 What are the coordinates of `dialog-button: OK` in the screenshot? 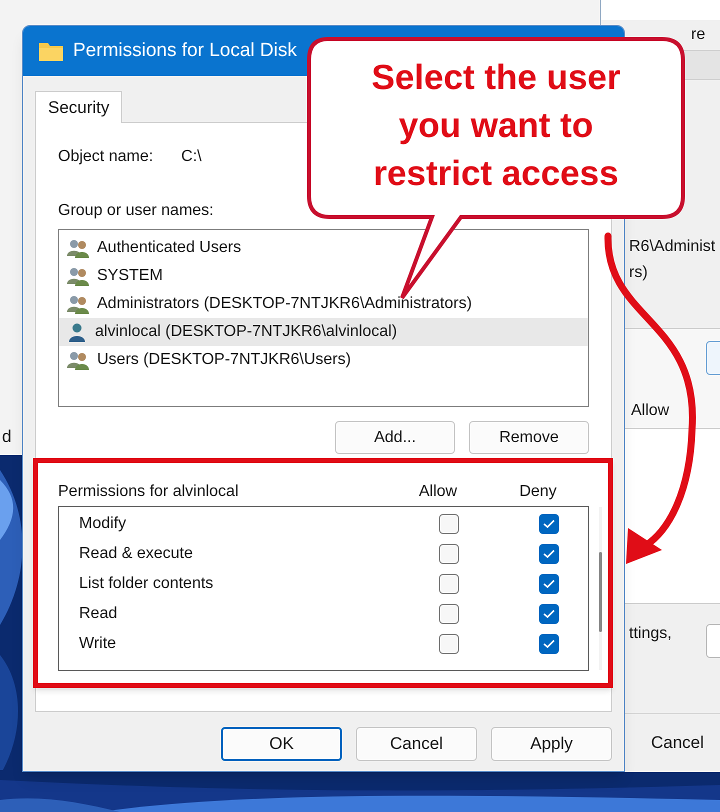 It's located at (281, 744).